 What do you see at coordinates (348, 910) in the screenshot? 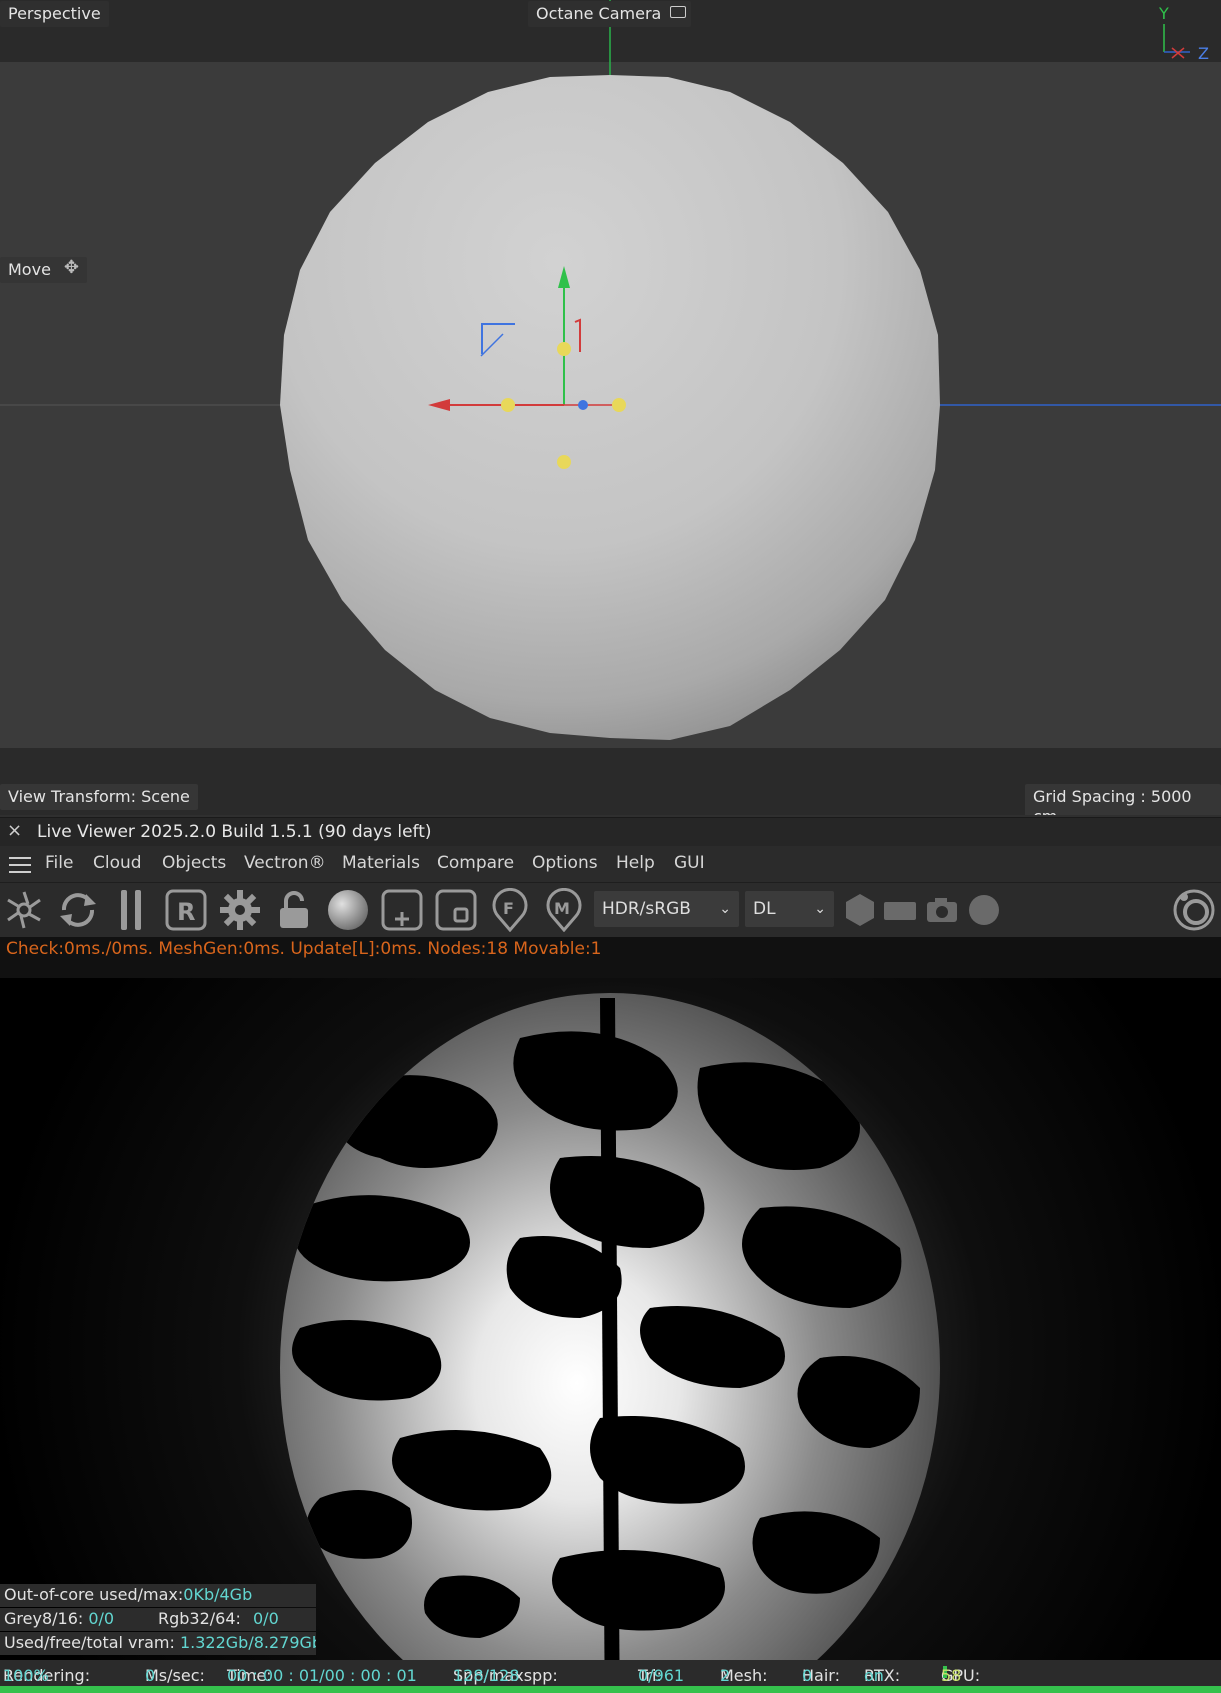
I see `sphere-icon` at bounding box center [348, 910].